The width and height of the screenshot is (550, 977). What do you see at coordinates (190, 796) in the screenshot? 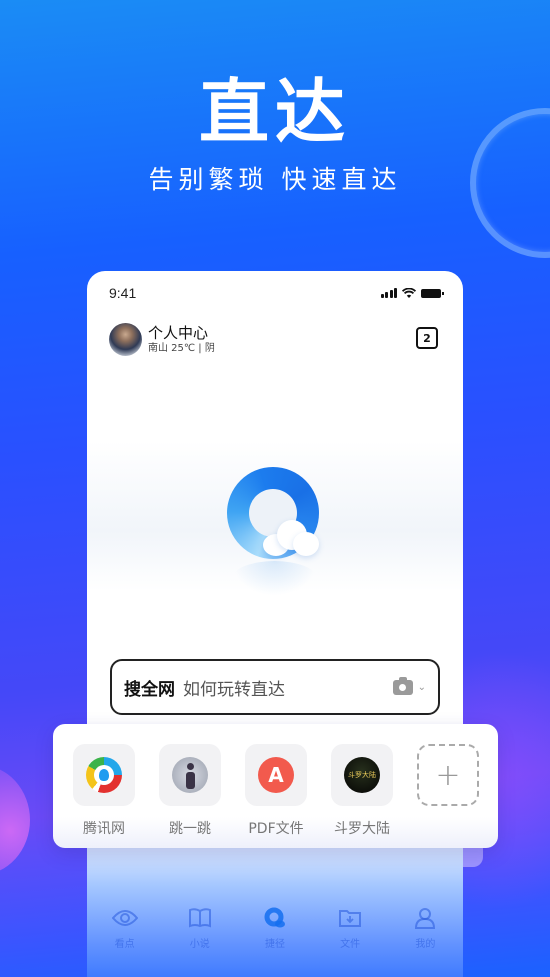
I see `shortcut-jump-game: 跳一跳` at bounding box center [190, 796].